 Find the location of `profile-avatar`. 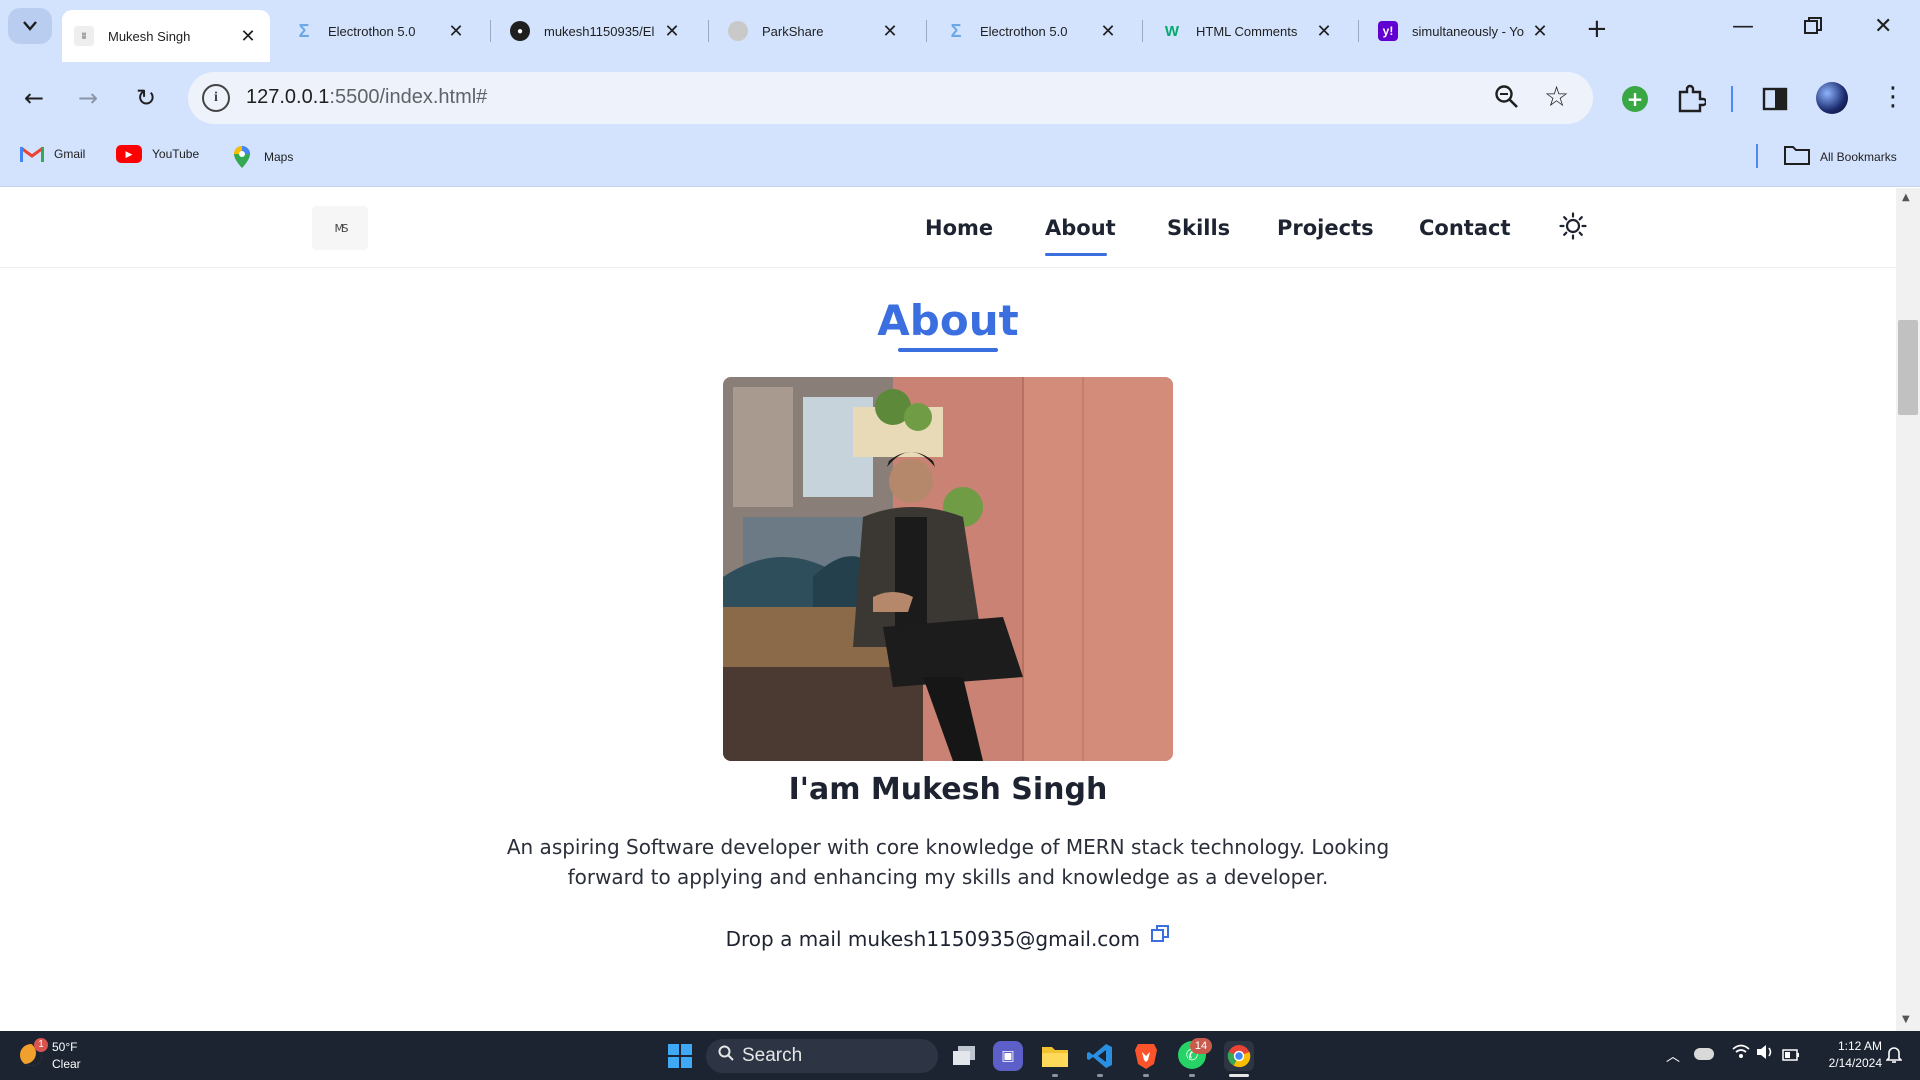

profile-avatar is located at coordinates (1832, 98).